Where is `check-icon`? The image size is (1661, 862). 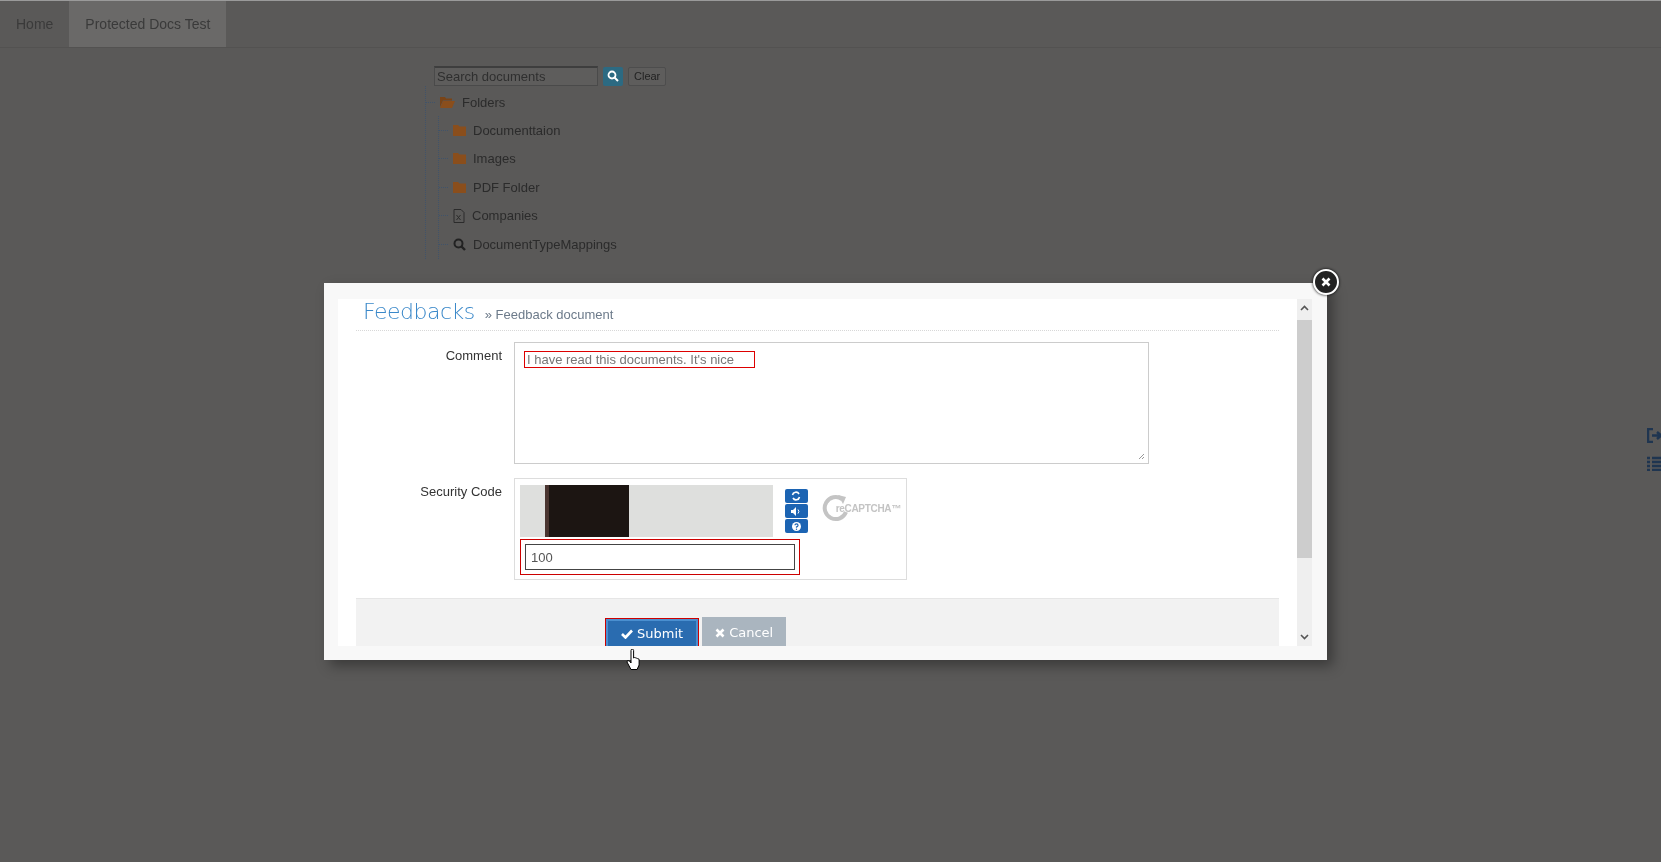 check-icon is located at coordinates (627, 633).